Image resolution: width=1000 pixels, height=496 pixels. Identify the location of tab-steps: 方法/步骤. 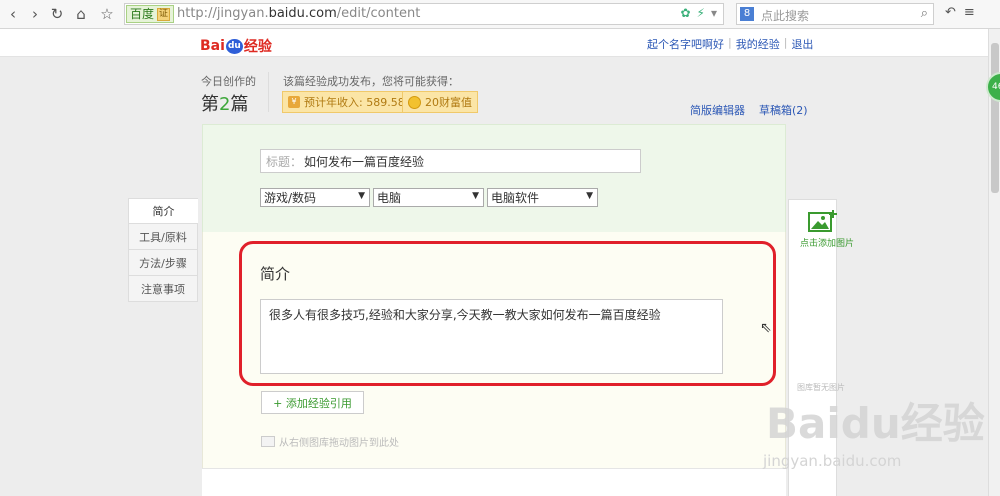
(163, 263).